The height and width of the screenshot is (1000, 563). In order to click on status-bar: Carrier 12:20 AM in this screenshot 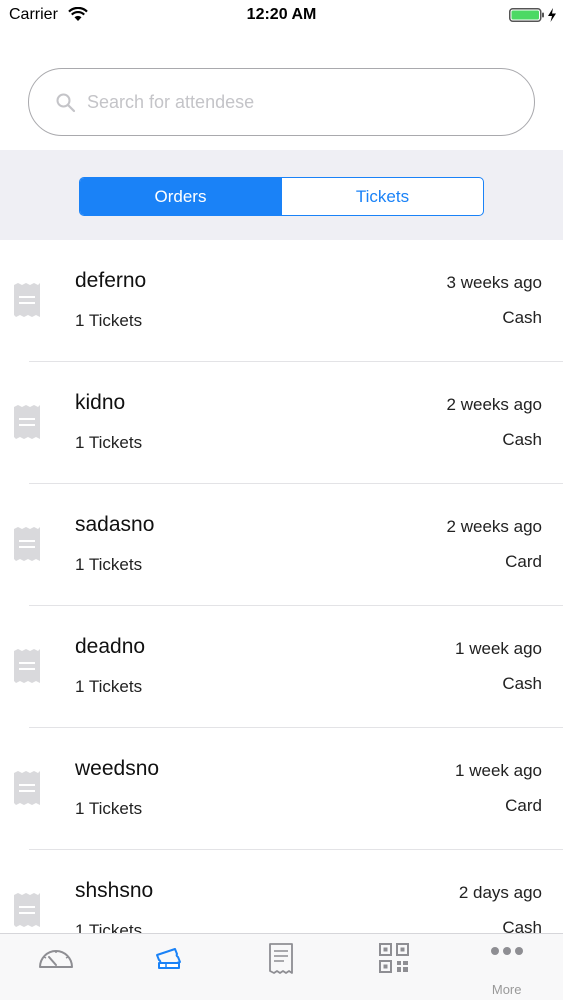, I will do `click(281, 15)`.